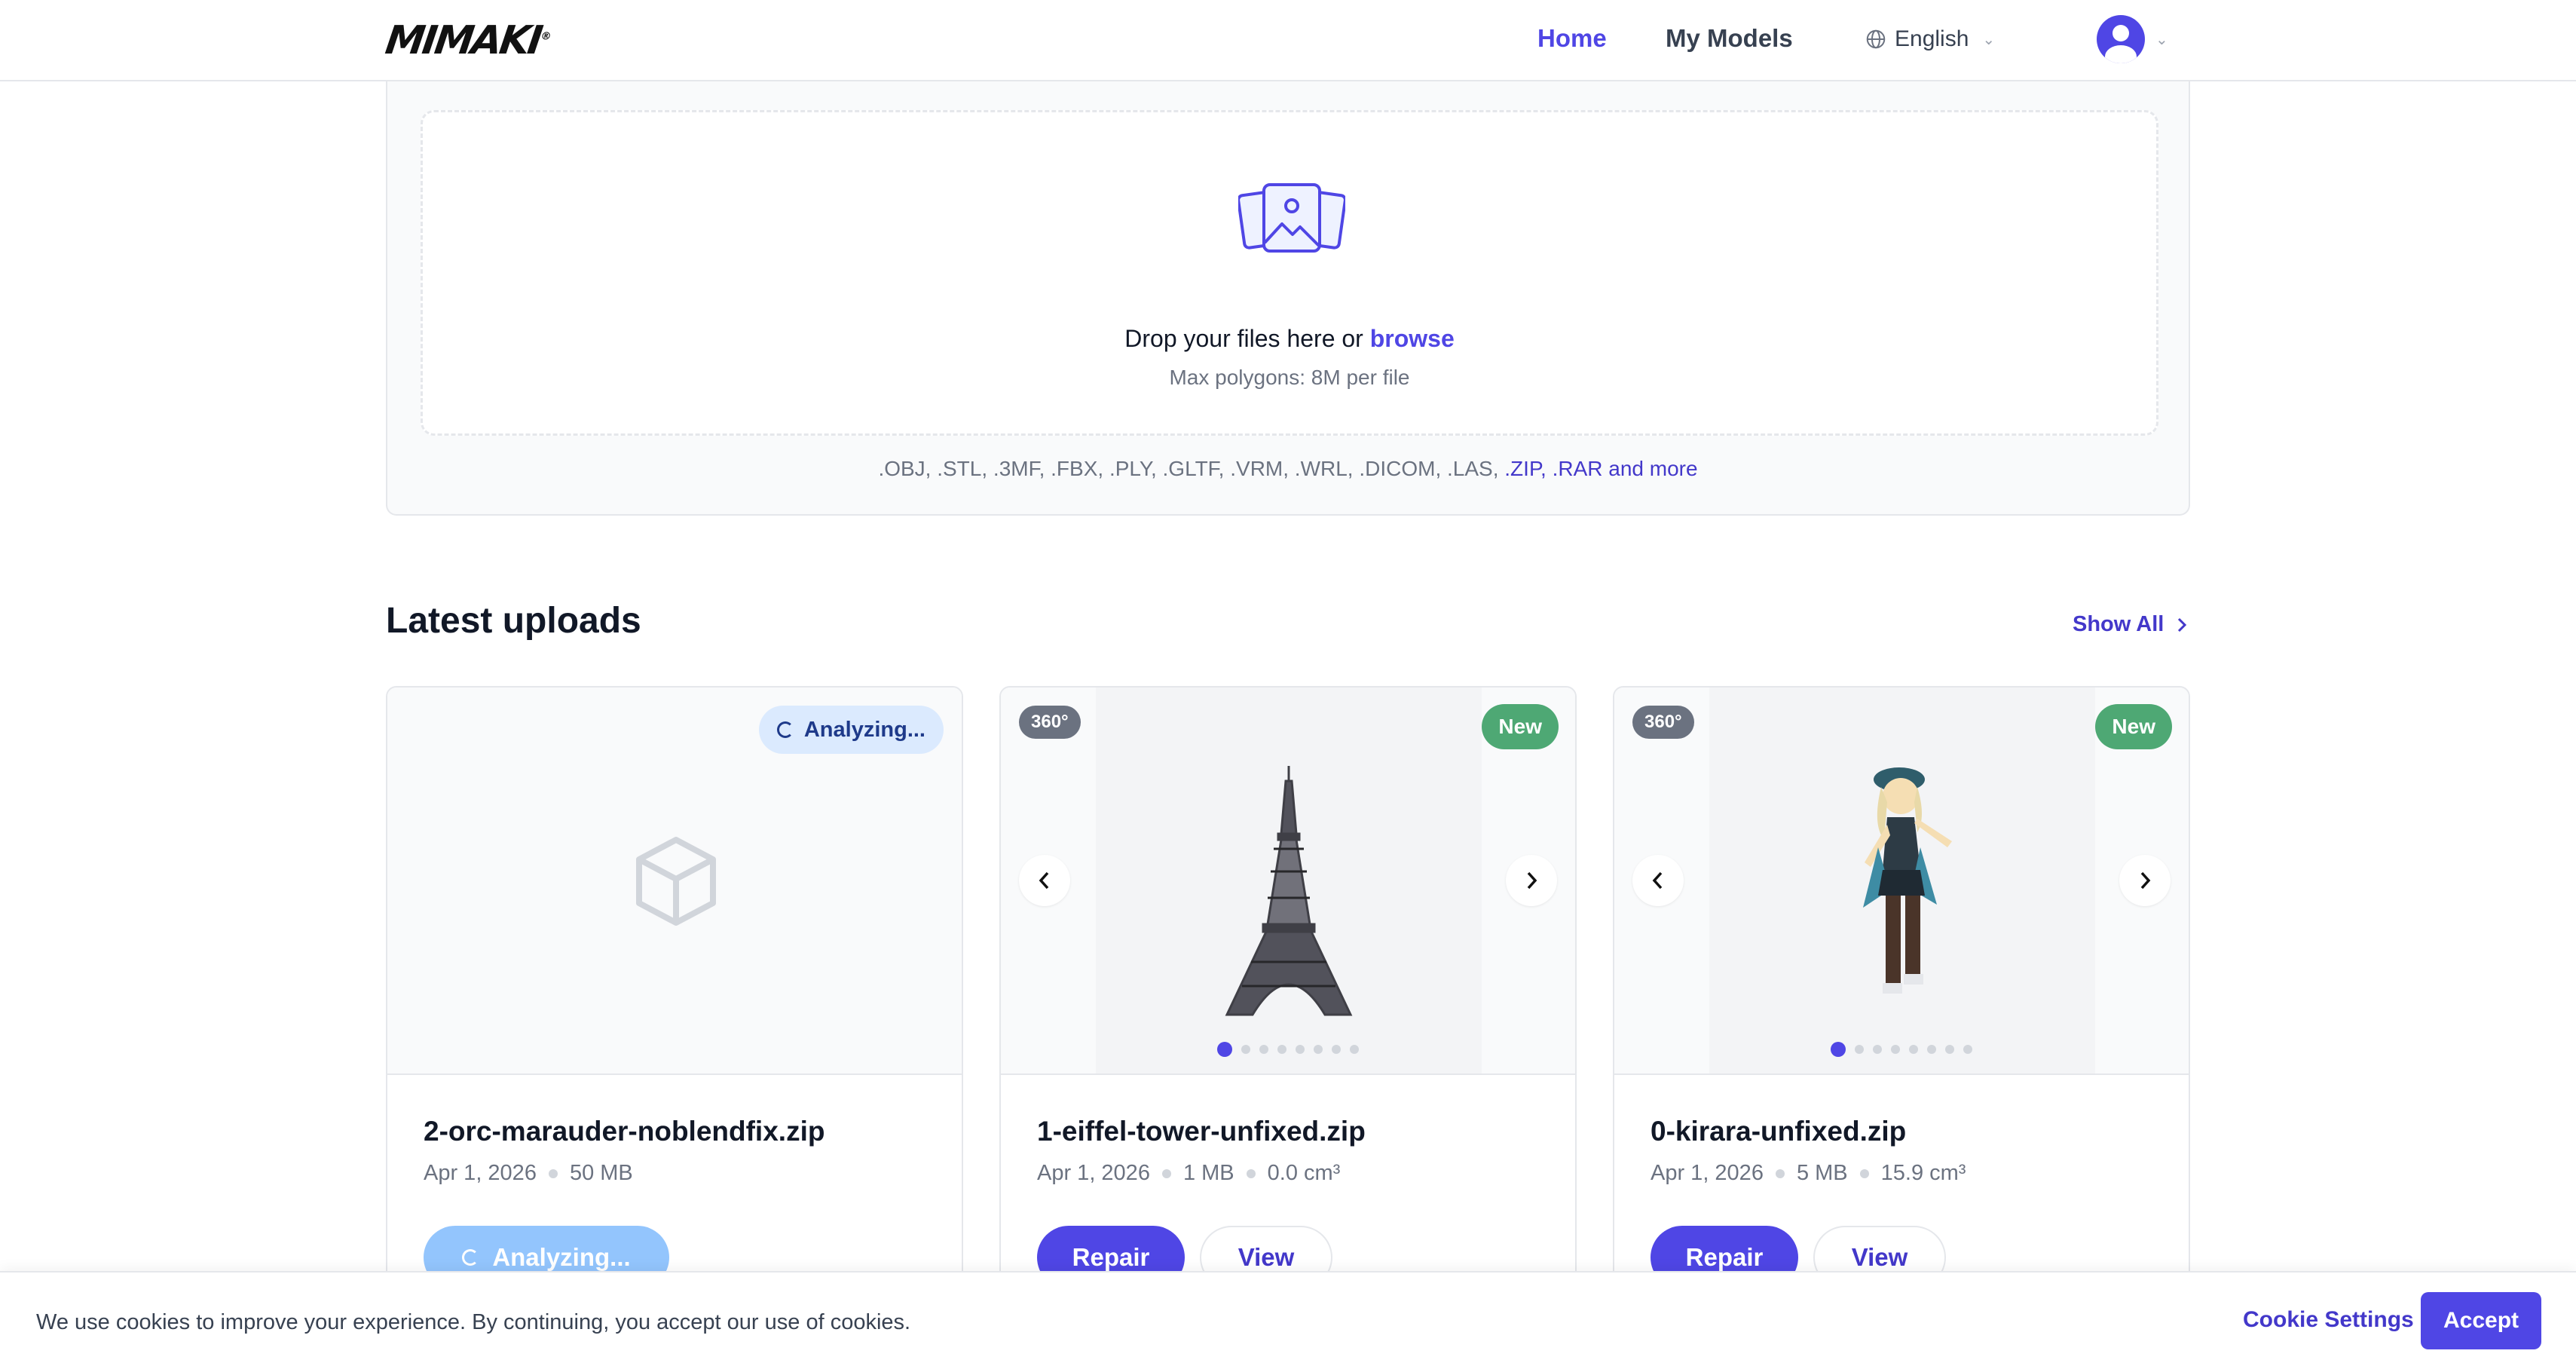  I want to click on cookie-settings-link: Cookie Settings, so click(2328, 1320).